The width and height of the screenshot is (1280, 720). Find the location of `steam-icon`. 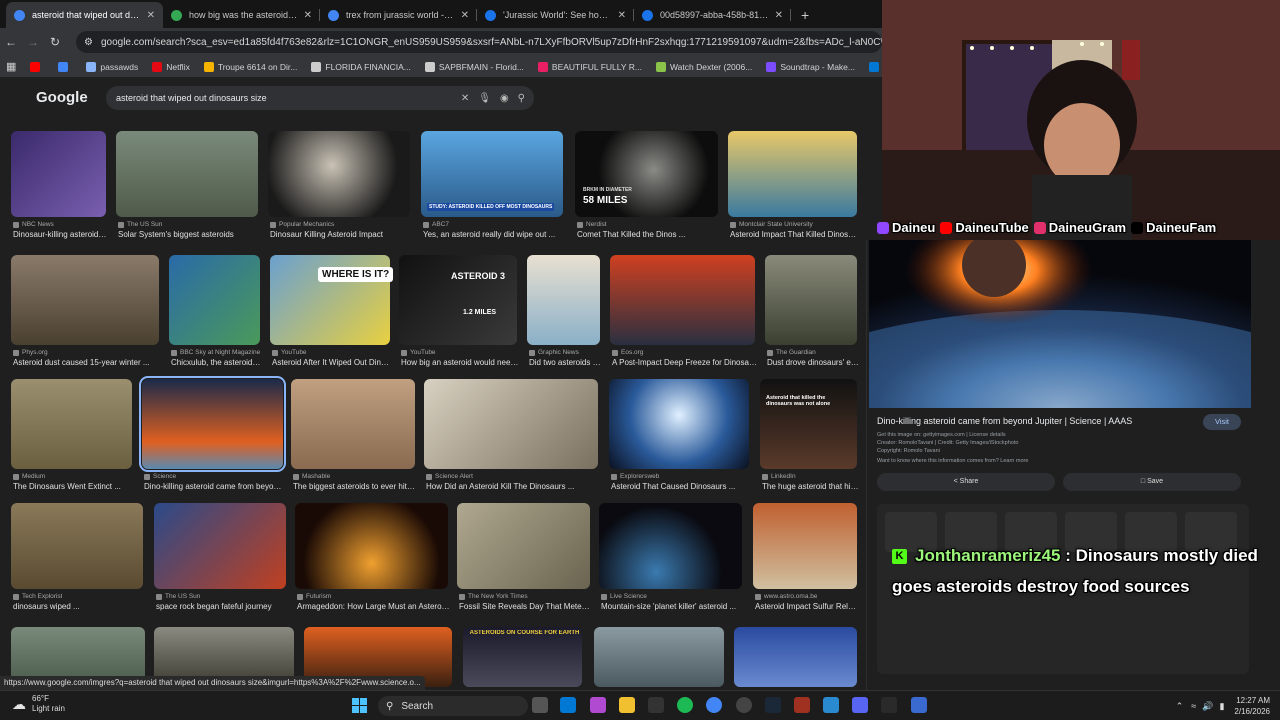

steam-icon is located at coordinates (773, 705).